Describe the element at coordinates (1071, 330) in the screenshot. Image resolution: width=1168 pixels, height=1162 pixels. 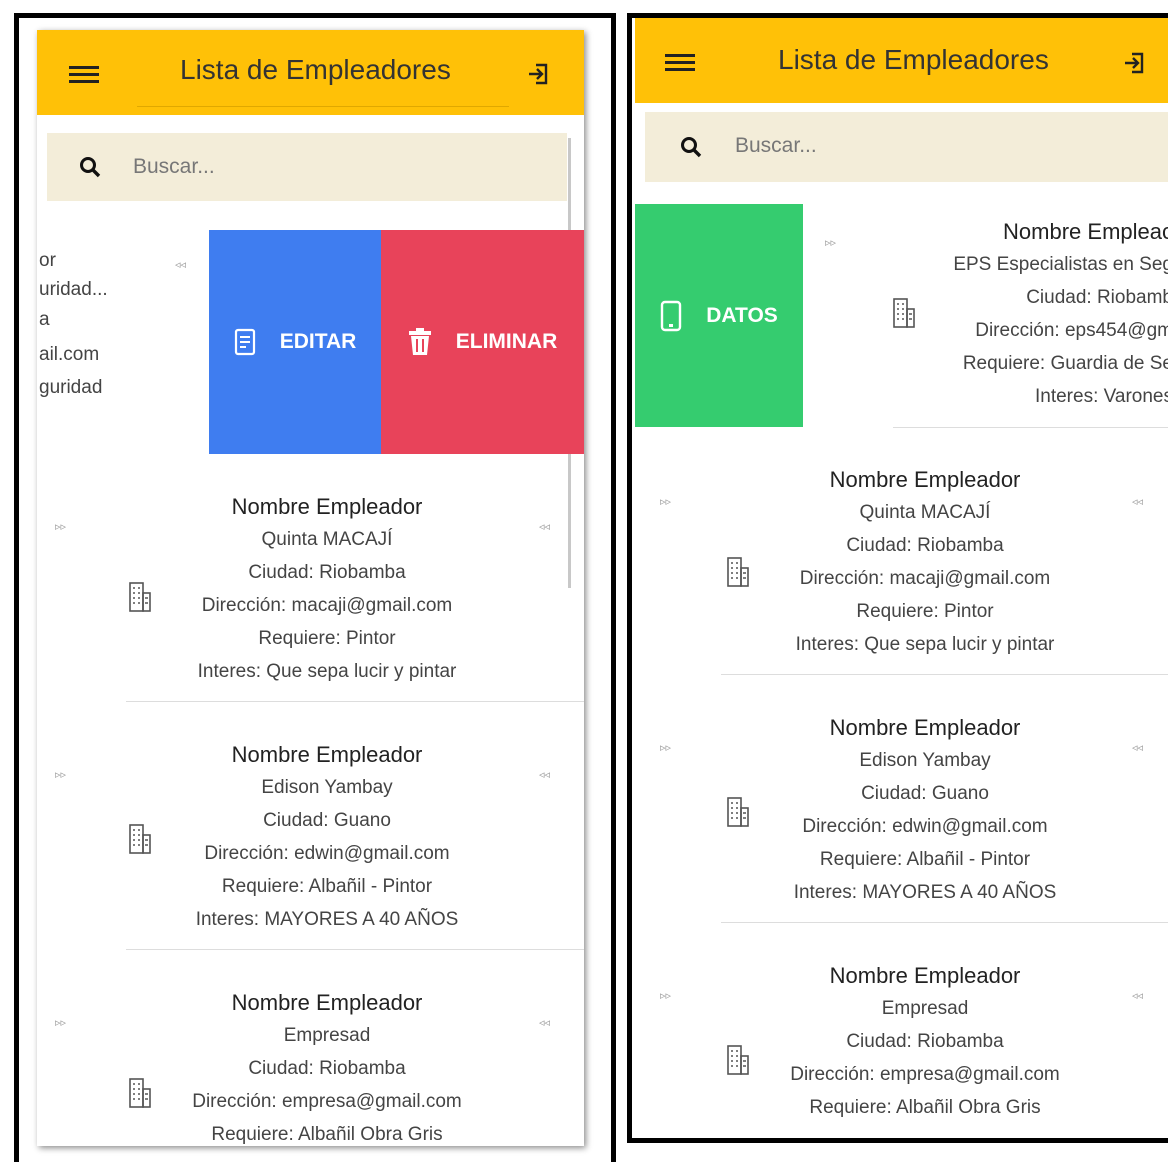
I see `employer-address: Dirección: eps454@gm` at that location.